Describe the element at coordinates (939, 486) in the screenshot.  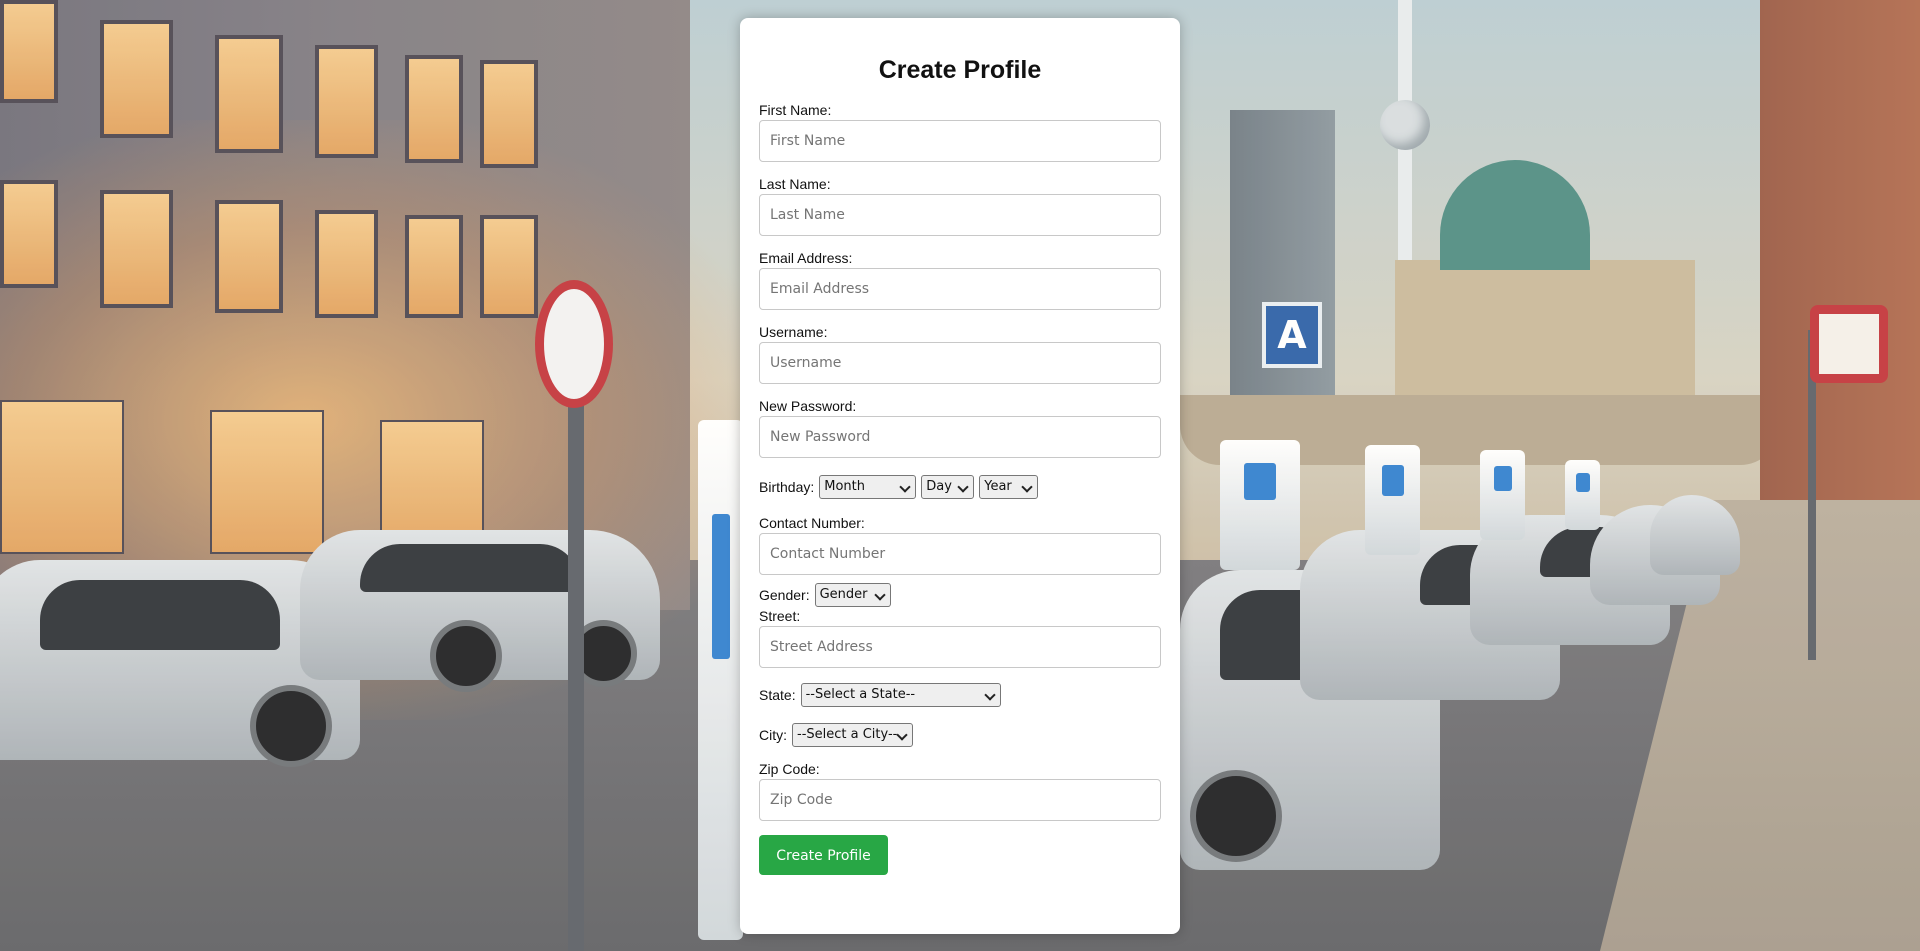
I see `birthday-day-value: Day` at that location.